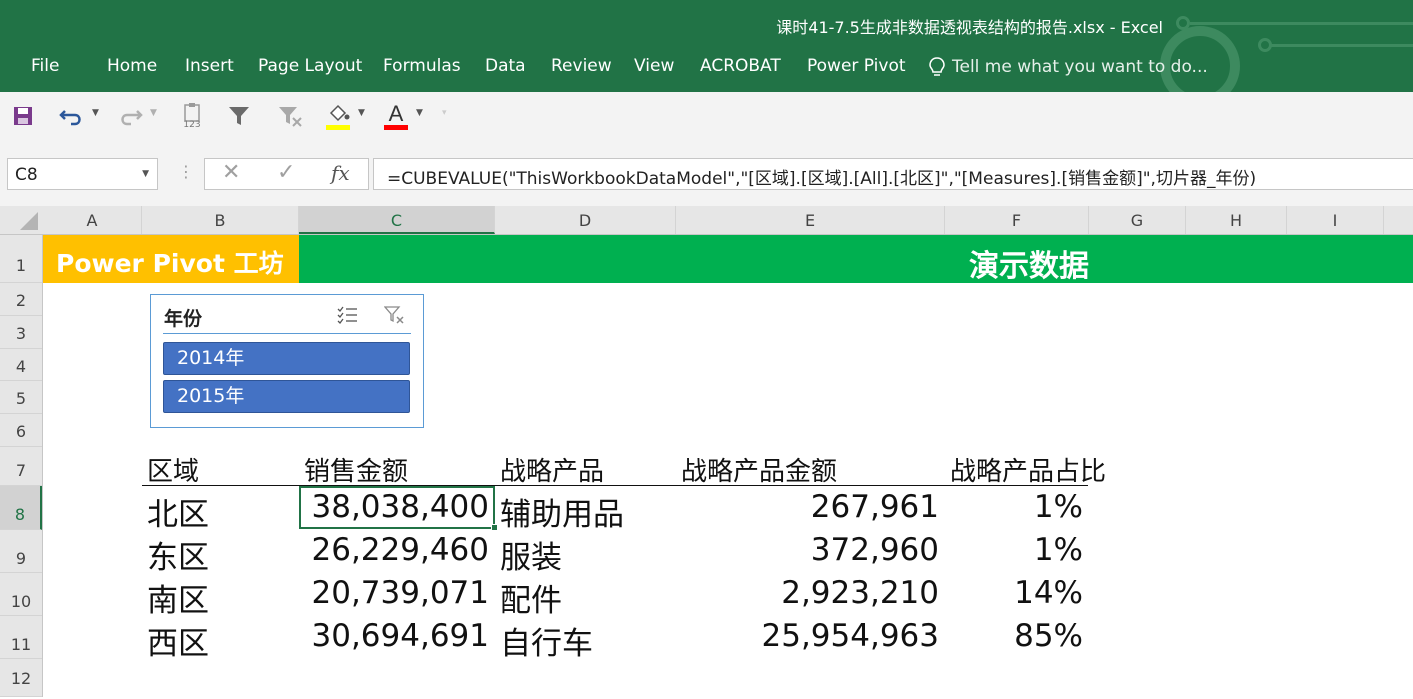 This screenshot has width=1413, height=699. Describe the element at coordinates (45, 66) in the screenshot. I see `tab-file: File` at that location.